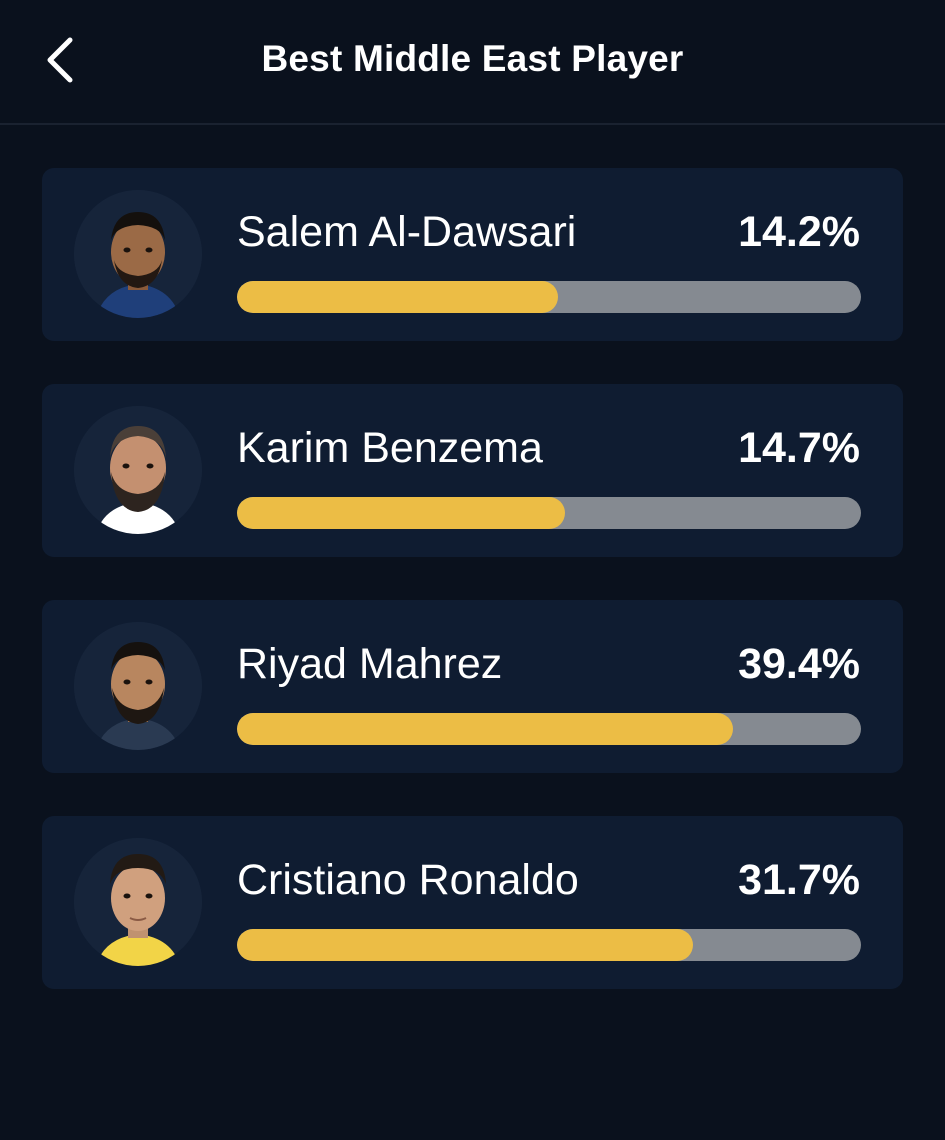 The image size is (945, 1140). What do you see at coordinates (407, 232) in the screenshot?
I see `player-name: Salem Al-Dawsari` at bounding box center [407, 232].